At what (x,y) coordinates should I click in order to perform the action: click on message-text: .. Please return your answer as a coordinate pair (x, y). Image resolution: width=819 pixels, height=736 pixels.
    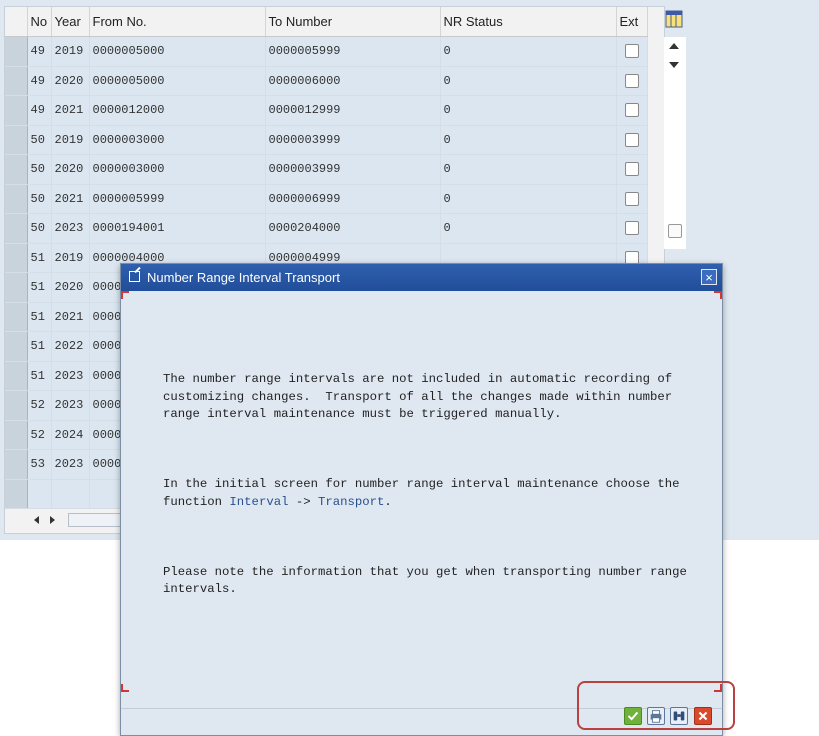
    Looking at the image, I should click on (388, 501).